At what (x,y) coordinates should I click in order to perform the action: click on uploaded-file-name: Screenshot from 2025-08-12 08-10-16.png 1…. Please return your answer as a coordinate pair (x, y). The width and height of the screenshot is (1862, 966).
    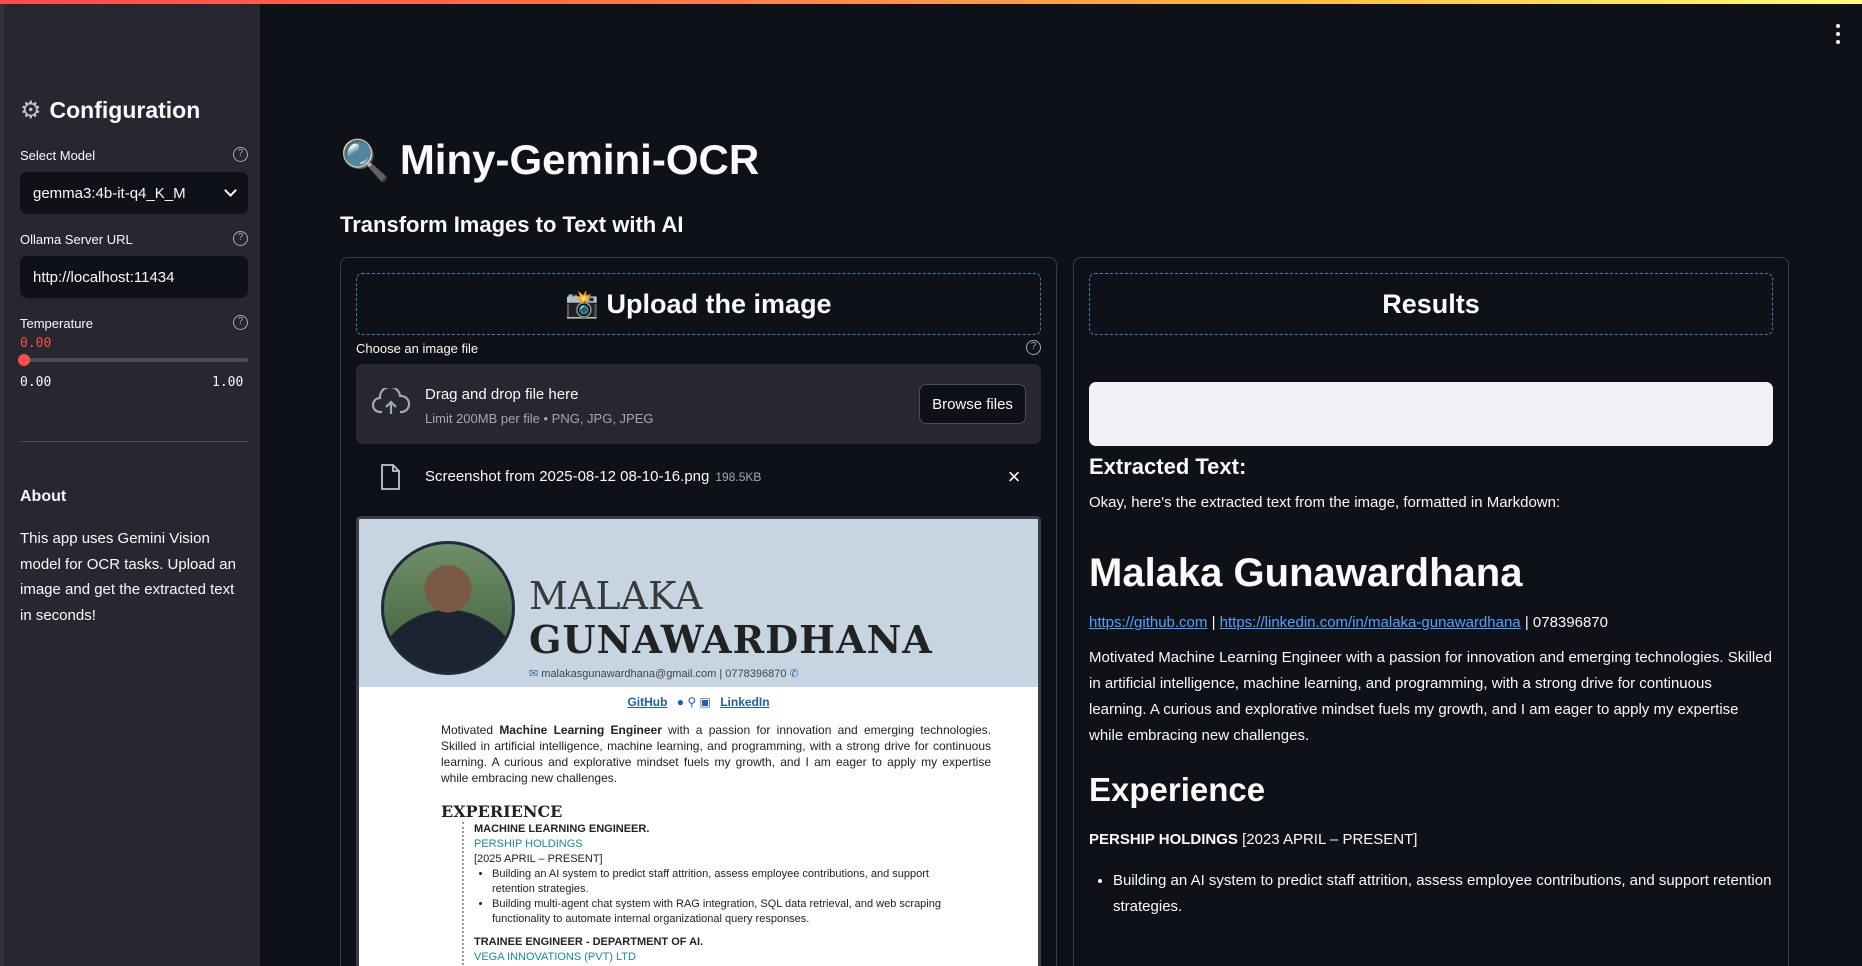
    Looking at the image, I should click on (593, 476).